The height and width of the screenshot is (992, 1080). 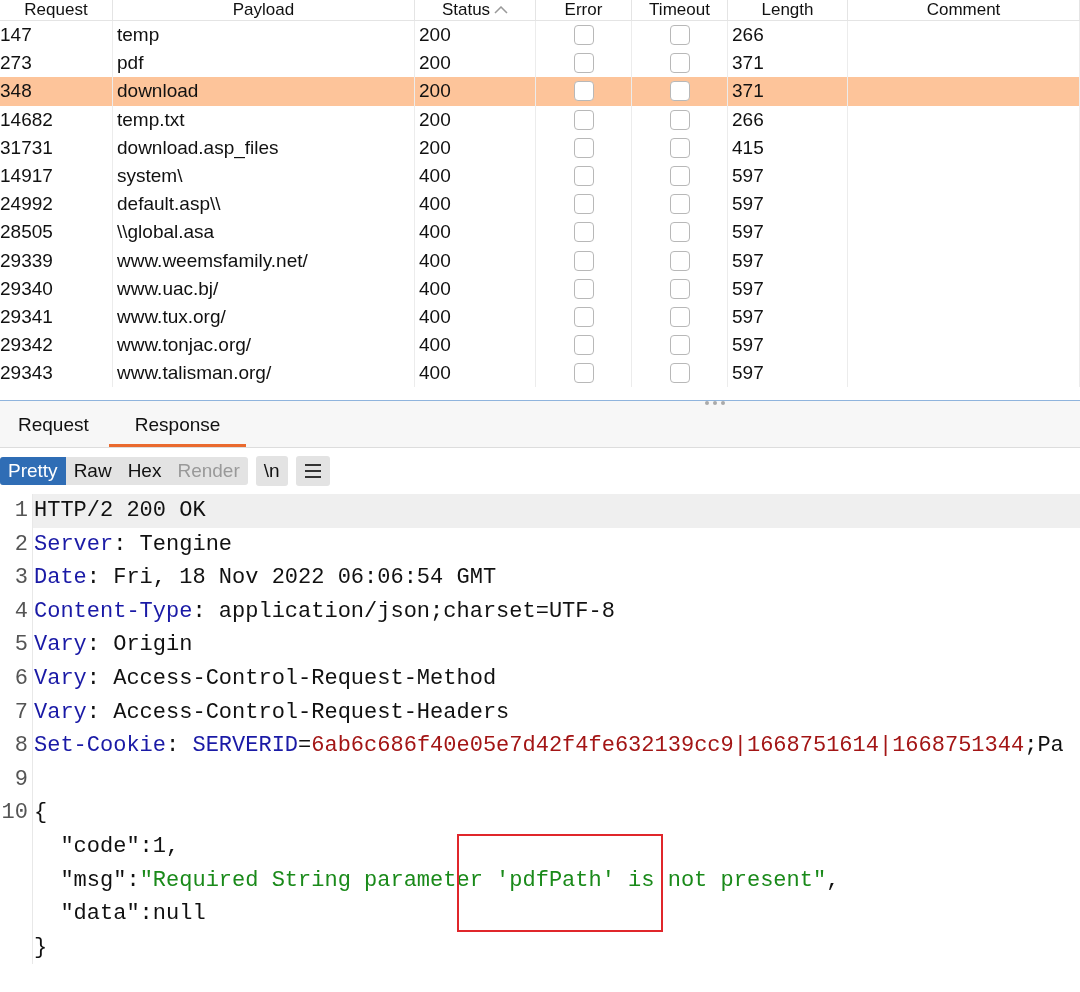 What do you see at coordinates (583, 10) in the screenshot?
I see `column-header: Error` at bounding box center [583, 10].